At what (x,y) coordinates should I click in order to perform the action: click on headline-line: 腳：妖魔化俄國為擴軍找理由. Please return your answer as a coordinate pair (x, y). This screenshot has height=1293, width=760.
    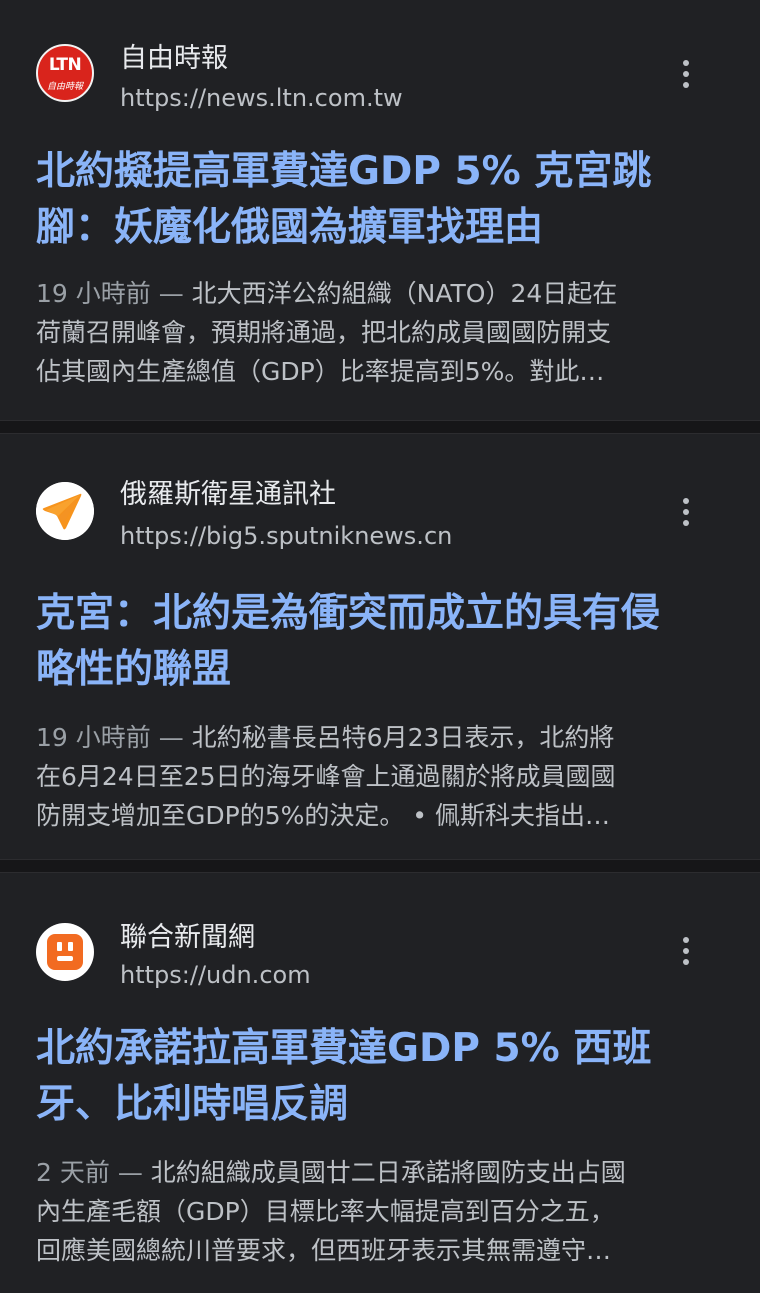
    Looking at the image, I should click on (290, 227).